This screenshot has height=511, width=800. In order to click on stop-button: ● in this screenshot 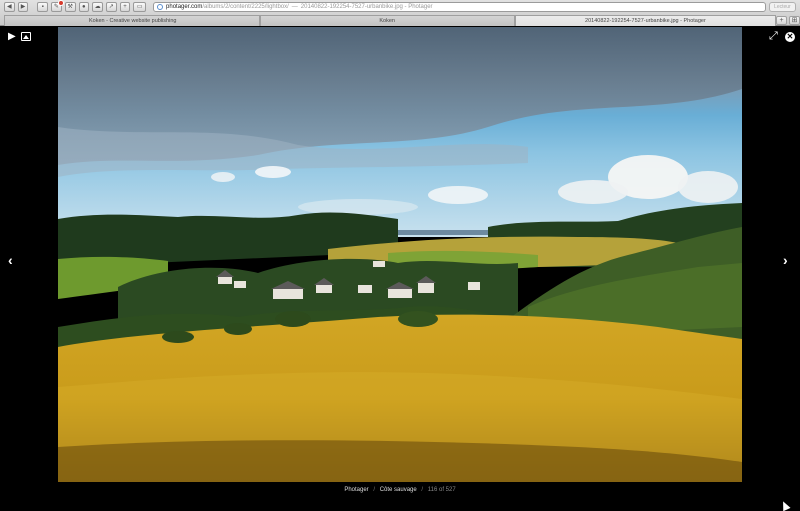, I will do `click(84, 7)`.